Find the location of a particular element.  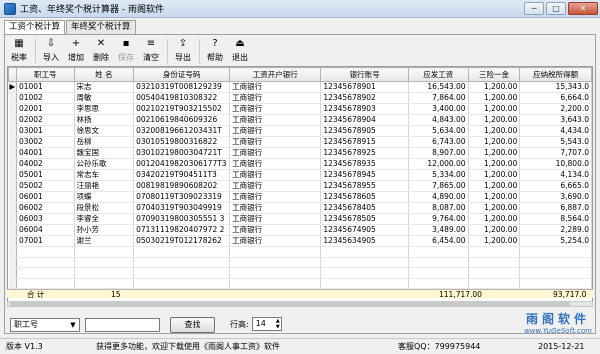

table-cell: 7,707.0 is located at coordinates (555, 153).